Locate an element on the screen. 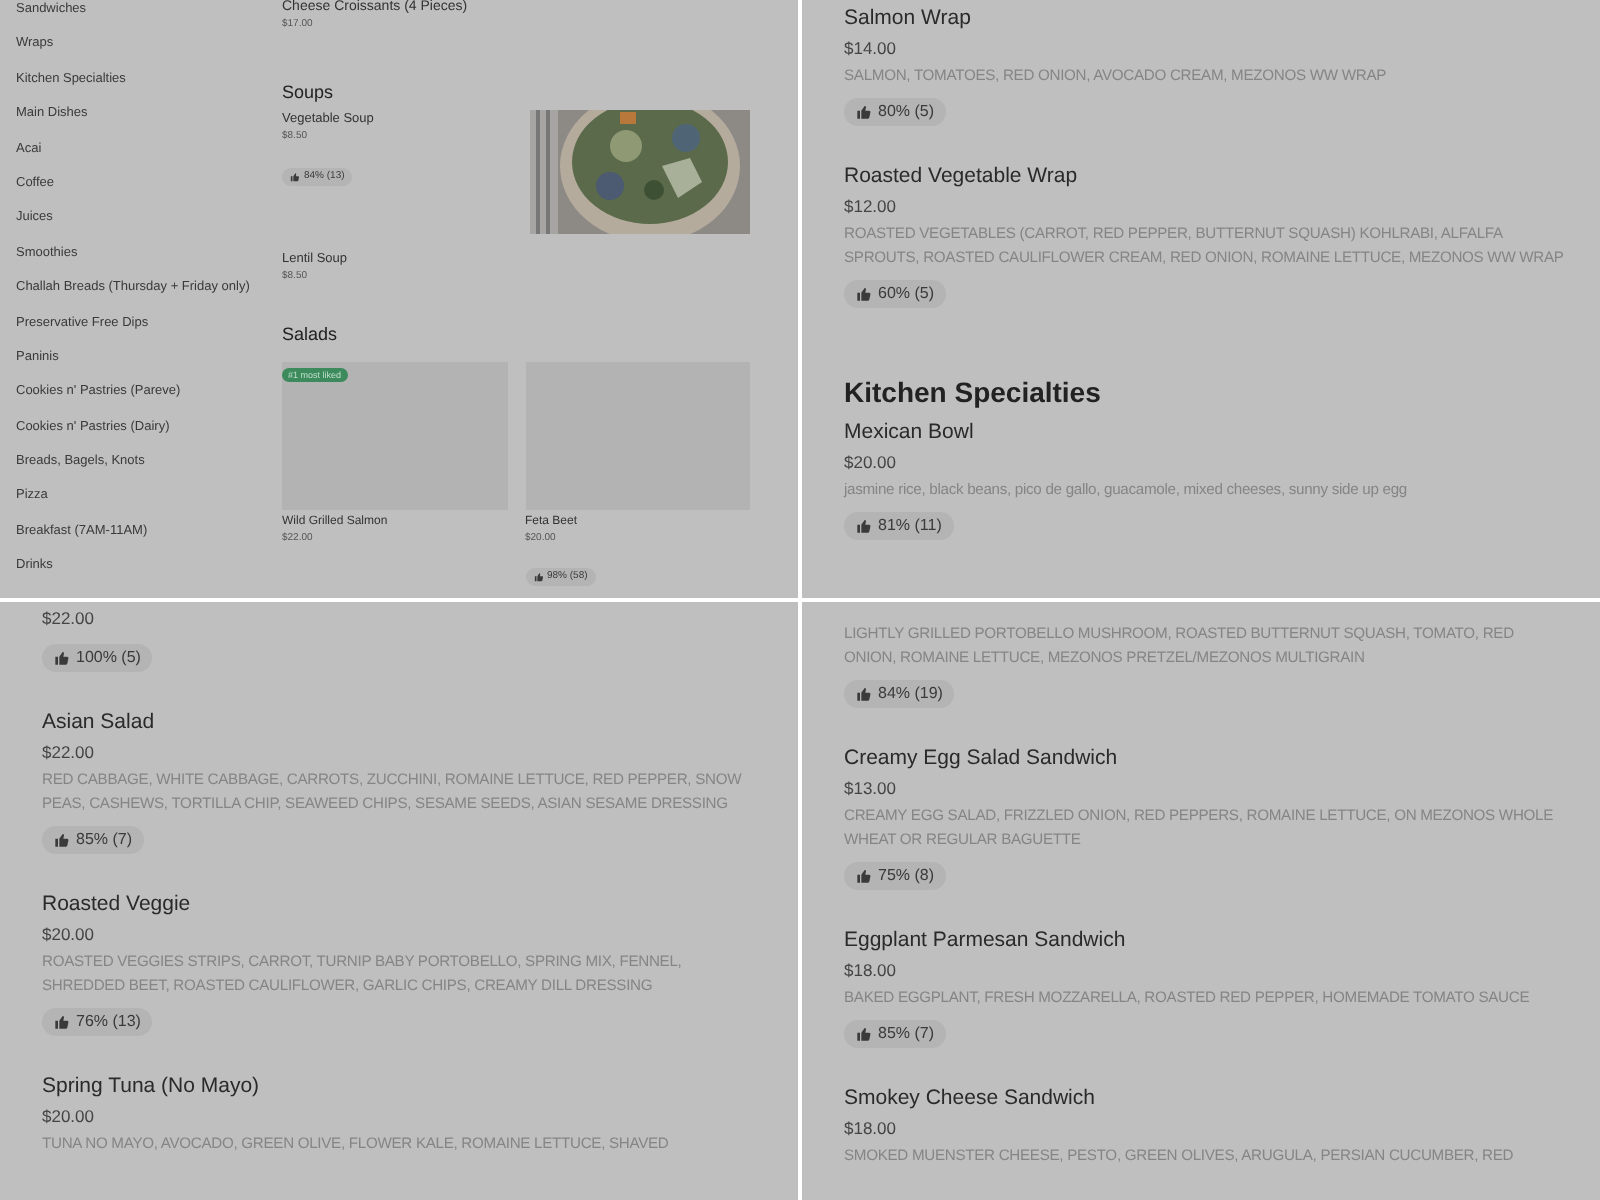  item-price: $14.00 is located at coordinates (870, 49).